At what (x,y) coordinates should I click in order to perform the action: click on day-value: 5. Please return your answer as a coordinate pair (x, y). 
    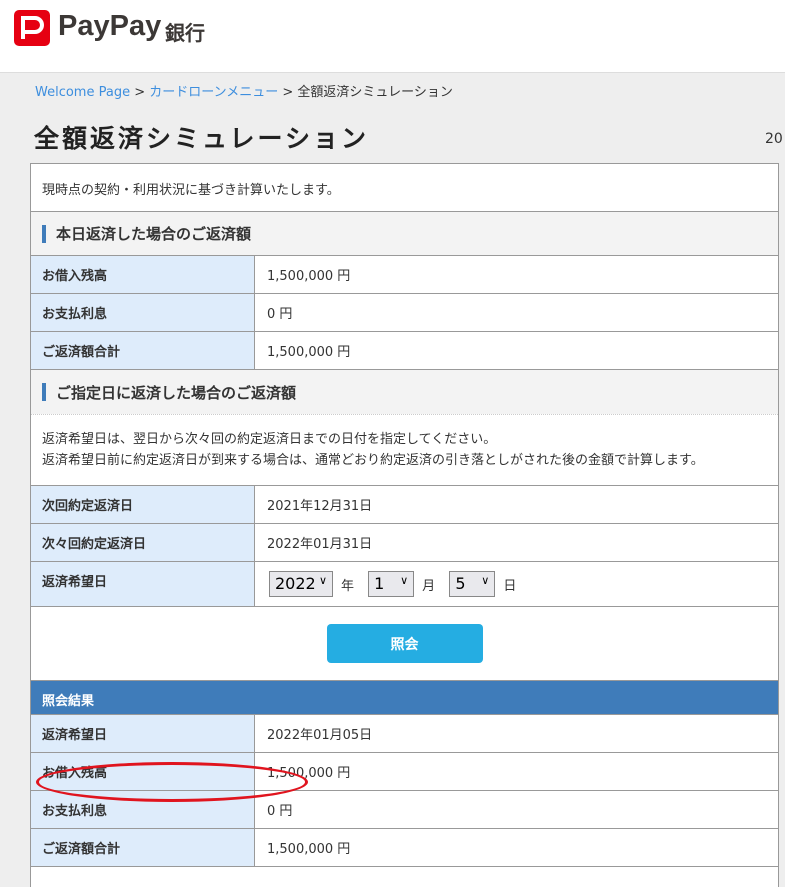
    Looking at the image, I should click on (460, 583).